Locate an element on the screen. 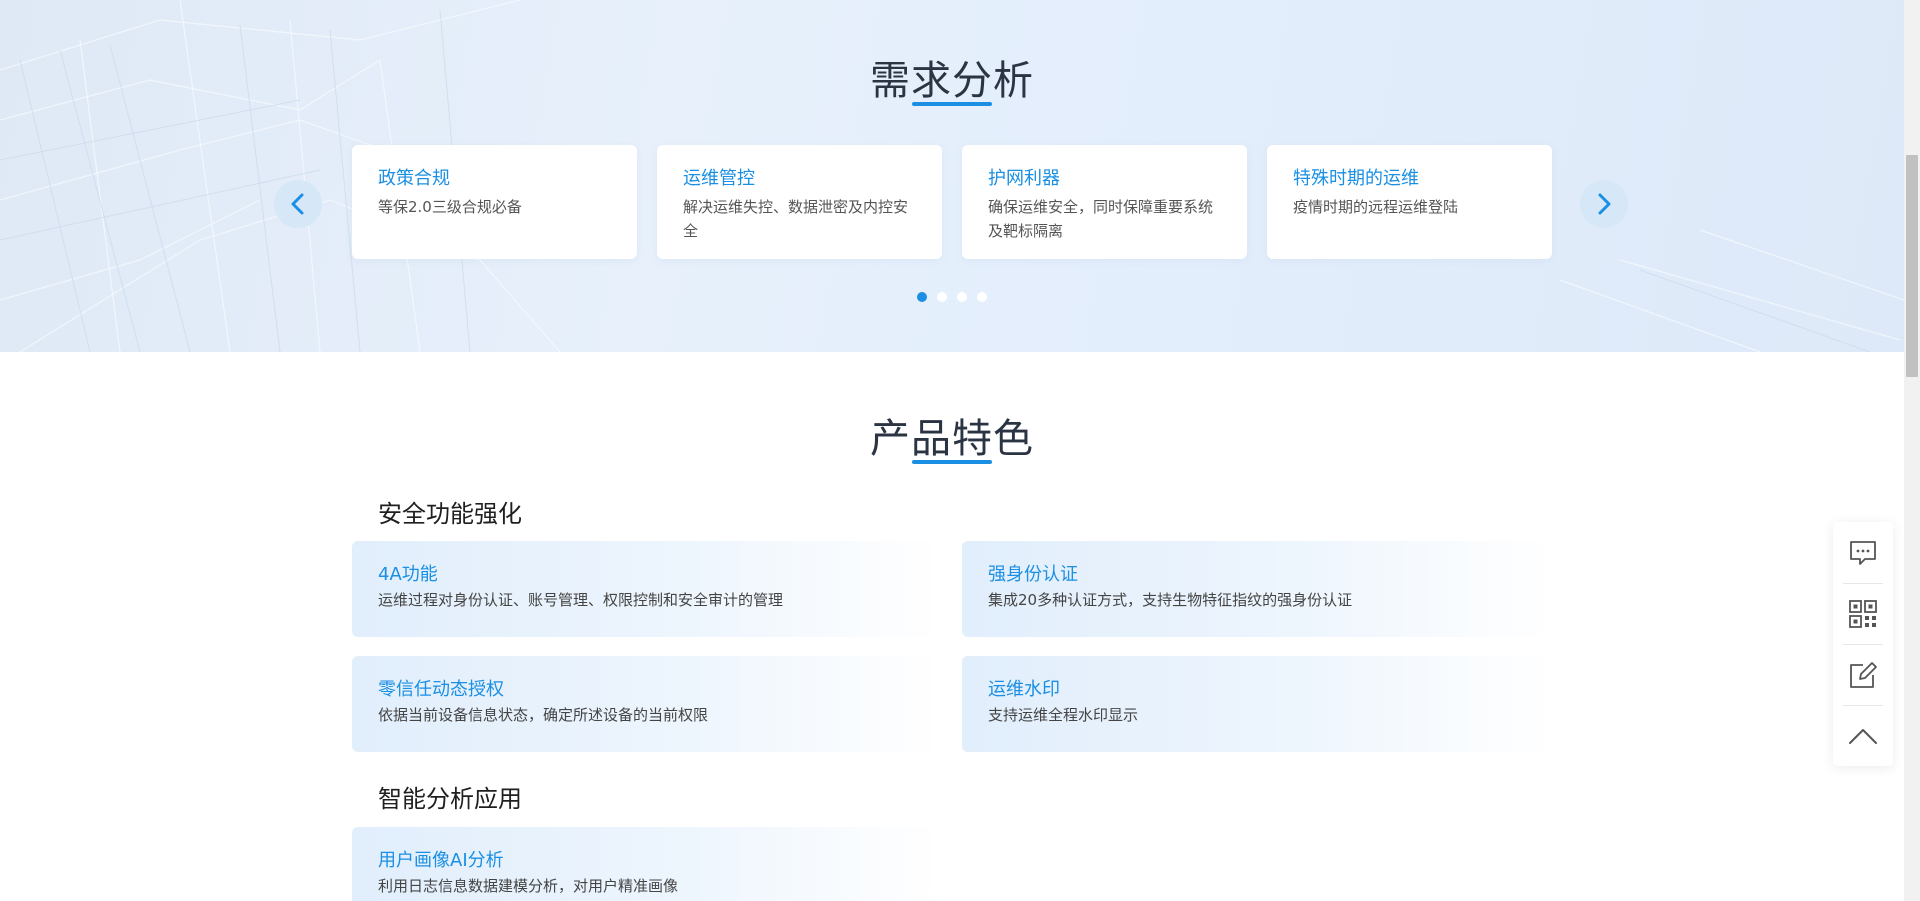  feature-card-4a: 4A功能 运维过程对身份认证、账号管理、权限控制和安全审计的管理 is located at coordinates (647, 589).